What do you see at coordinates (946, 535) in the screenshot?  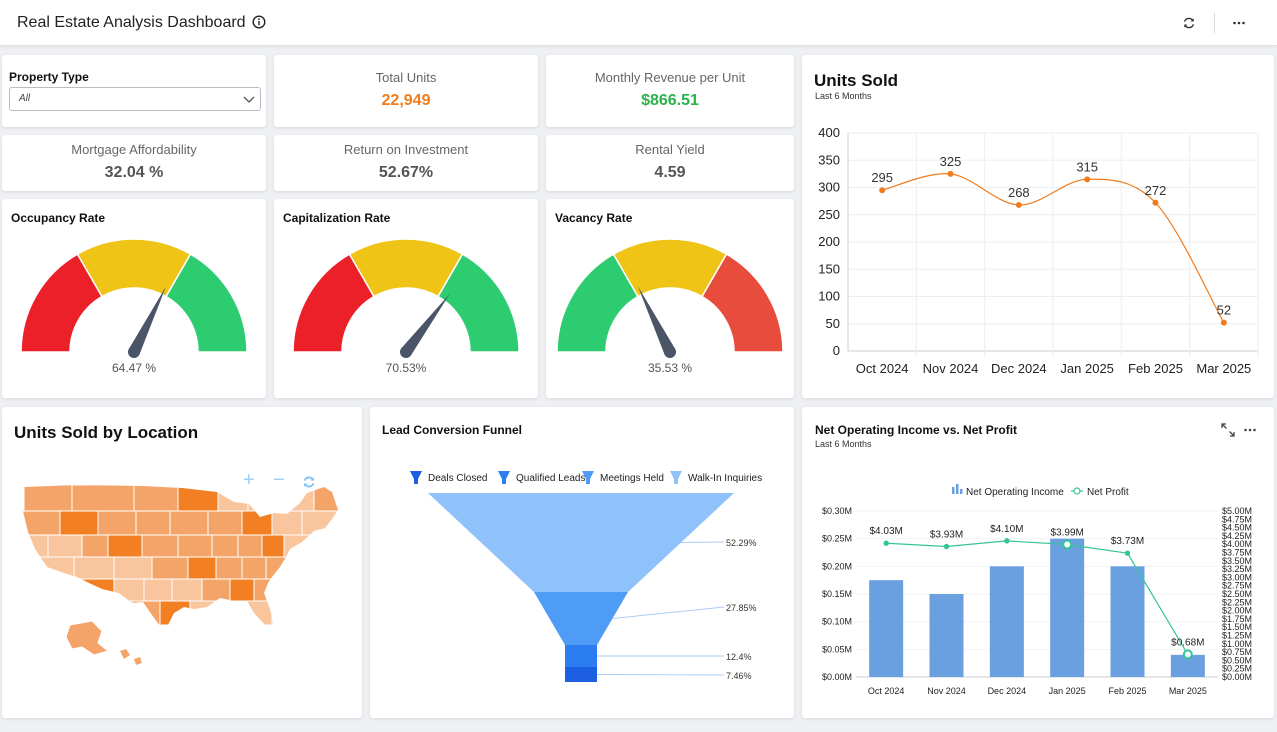 I see `data-label: $3.93M` at bounding box center [946, 535].